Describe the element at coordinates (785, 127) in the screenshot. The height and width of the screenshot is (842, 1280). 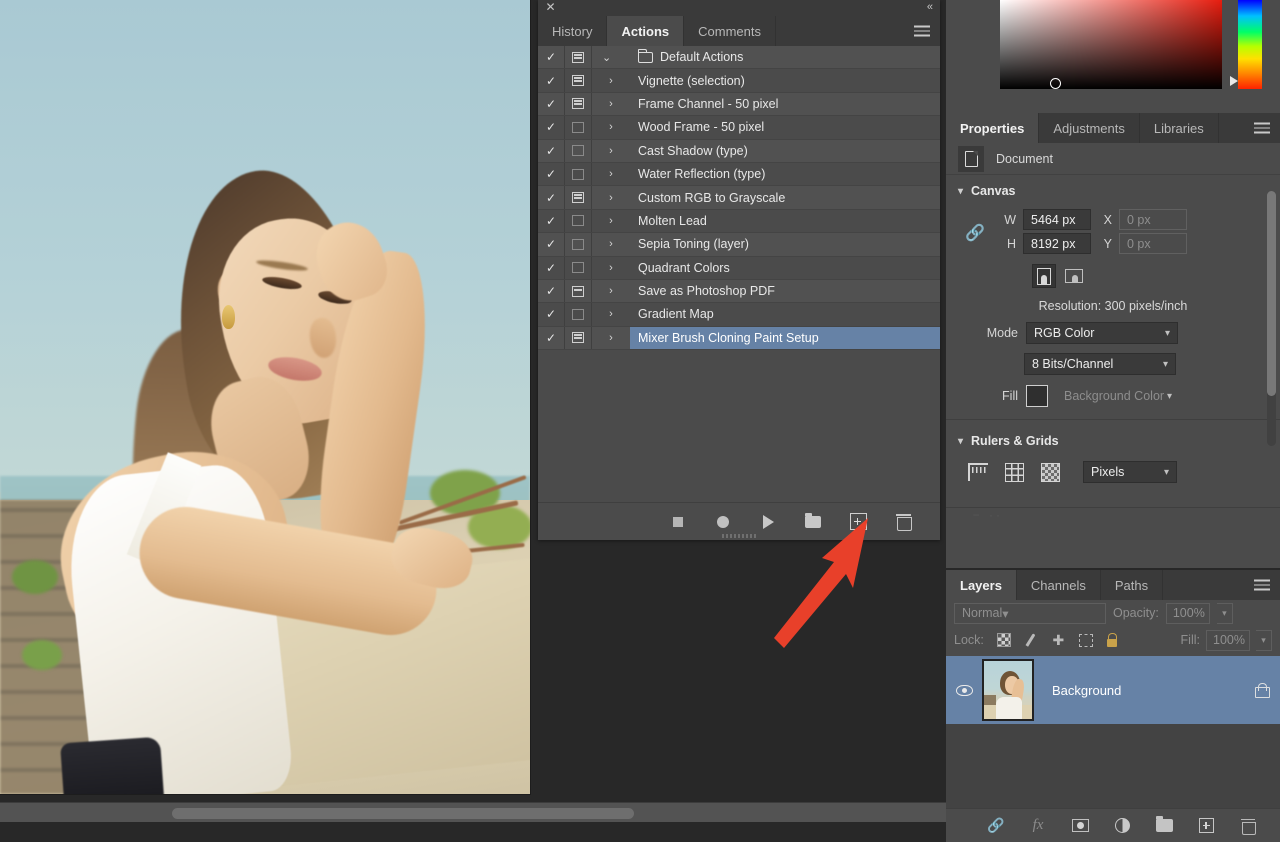
I see `action-name: Wood Frame - 50 pixel` at that location.